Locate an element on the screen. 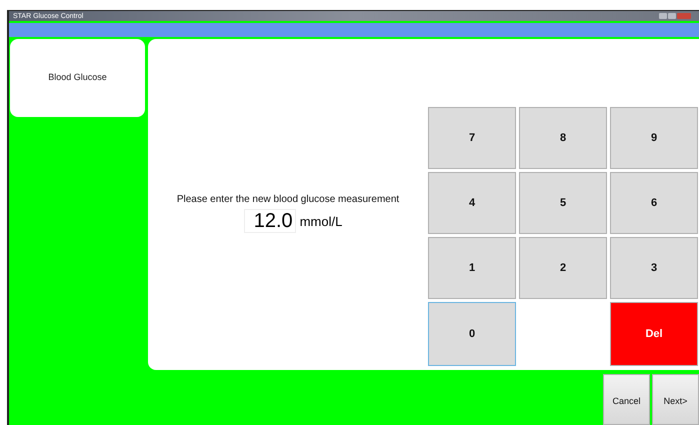 Image resolution: width=699 pixels, height=425 pixels. digit-key: 6 is located at coordinates (654, 203).